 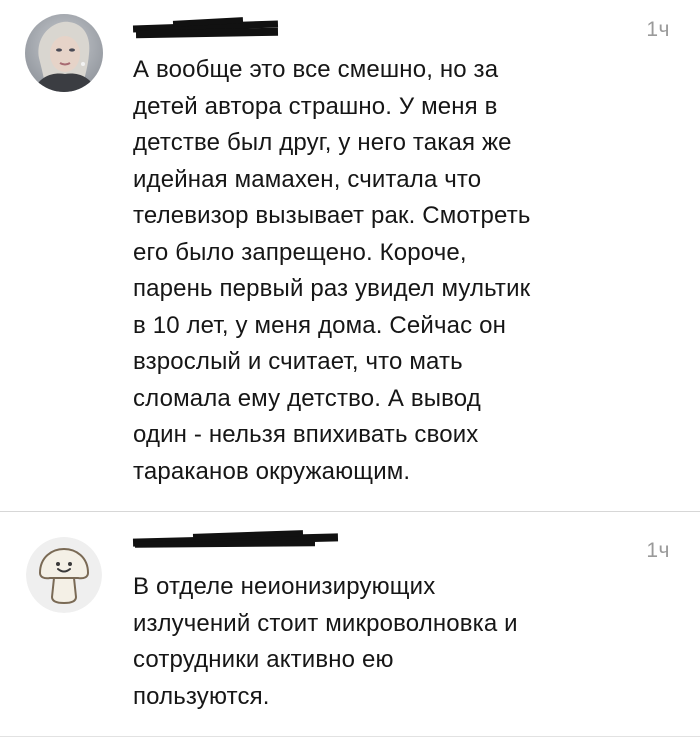 I want to click on comment-text-line: детей автора страшно. У меня в, so click(x=315, y=106).